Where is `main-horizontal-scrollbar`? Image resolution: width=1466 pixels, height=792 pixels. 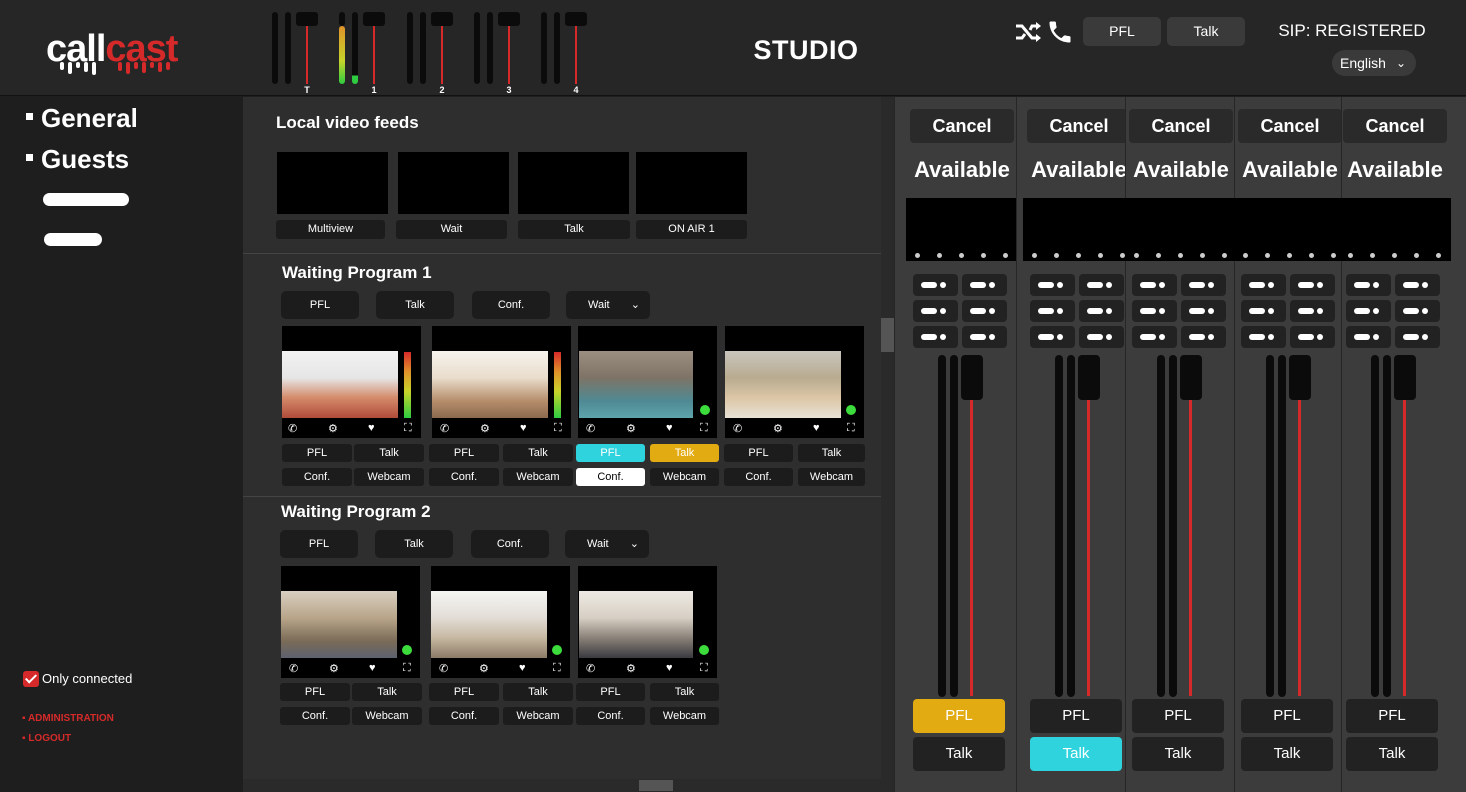
main-horizontal-scrollbar is located at coordinates (568, 785).